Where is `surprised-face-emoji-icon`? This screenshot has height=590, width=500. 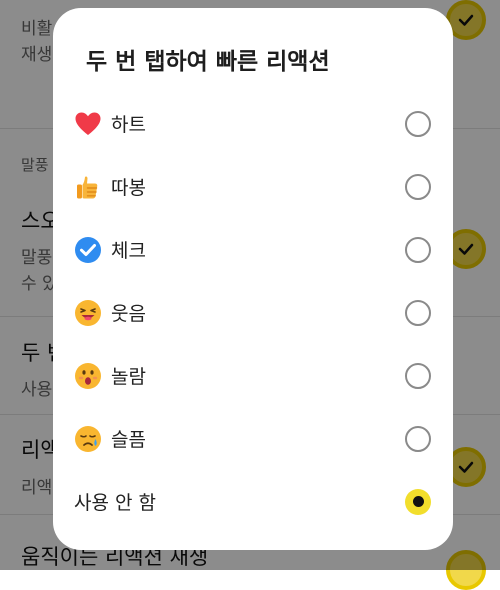 surprised-face-emoji-icon is located at coordinates (88, 375).